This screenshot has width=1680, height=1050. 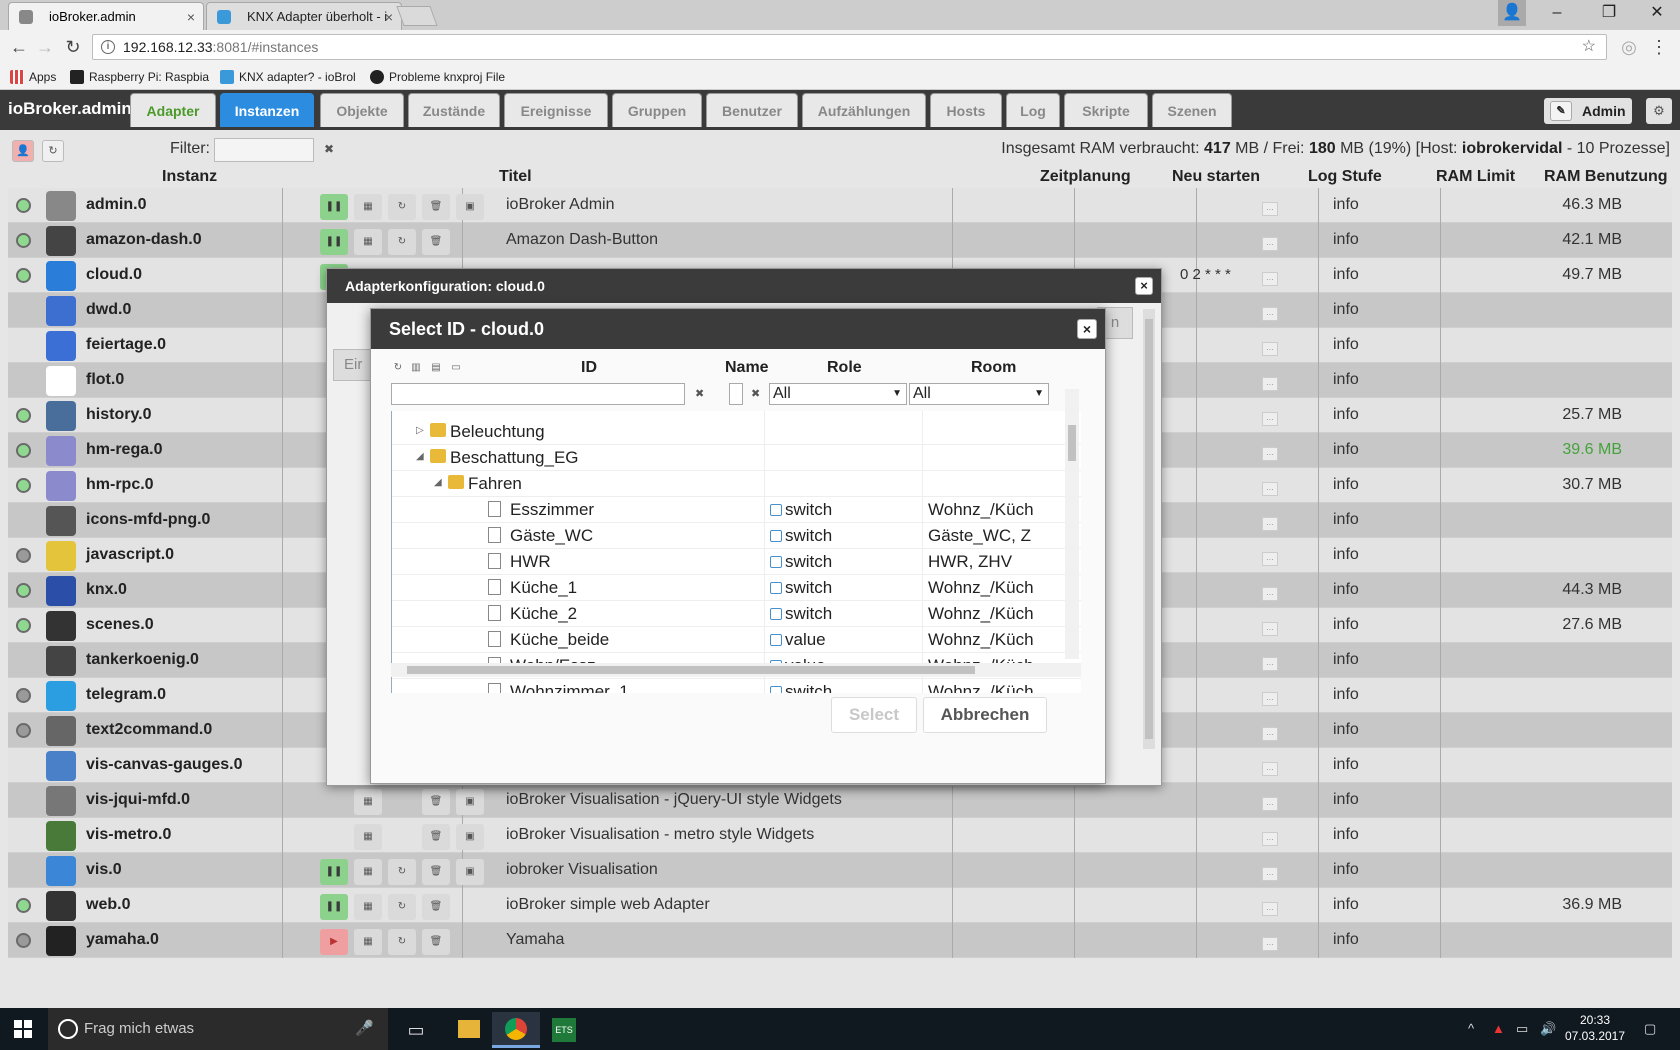 What do you see at coordinates (838, 394) in the screenshot?
I see `role-filter-select: All ▼` at bounding box center [838, 394].